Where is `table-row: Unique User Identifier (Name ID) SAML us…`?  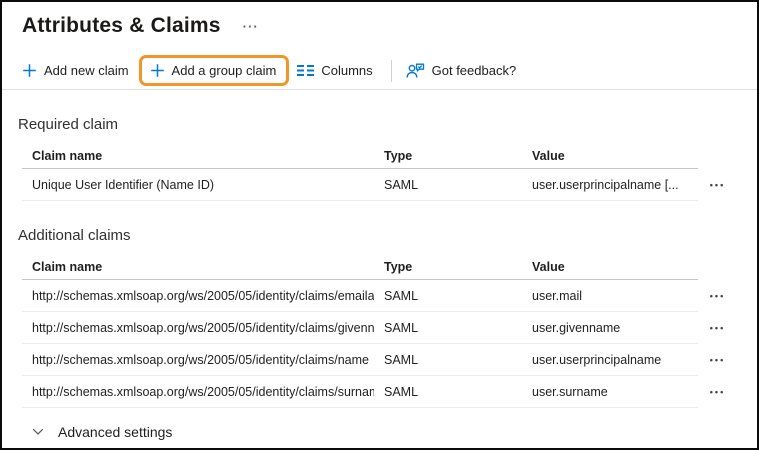
table-row: Unique User Identifier (Name ID) SAML us… is located at coordinates (379, 185).